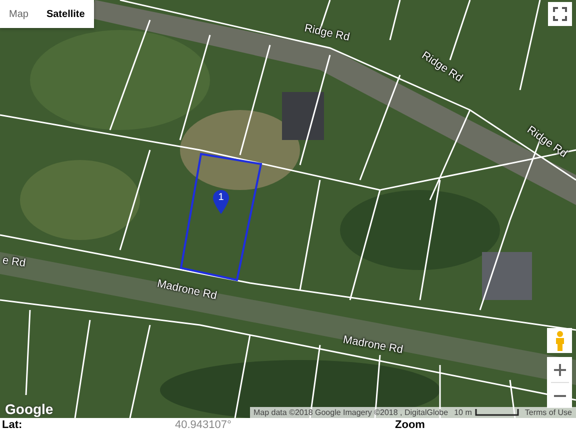 The image size is (576, 432). I want to click on scale-label: 10 m, so click(463, 412).